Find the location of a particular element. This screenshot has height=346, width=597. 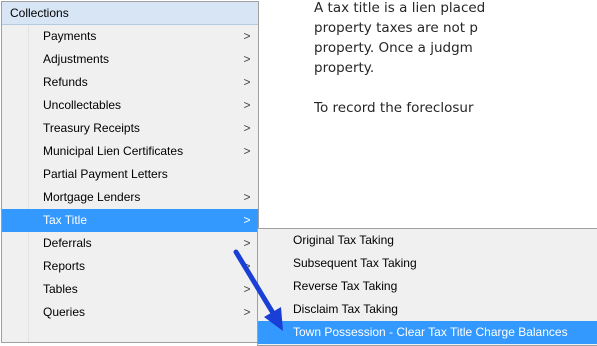

menu-header-collections: Collections is located at coordinates (130, 13).